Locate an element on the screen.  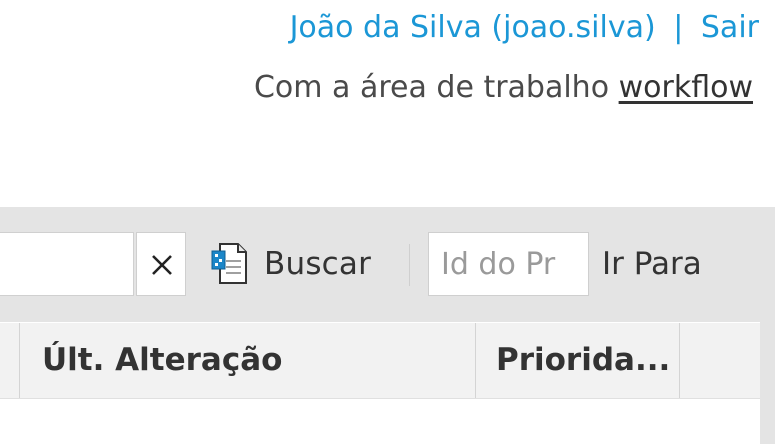
document-search-icon is located at coordinates (229, 263).